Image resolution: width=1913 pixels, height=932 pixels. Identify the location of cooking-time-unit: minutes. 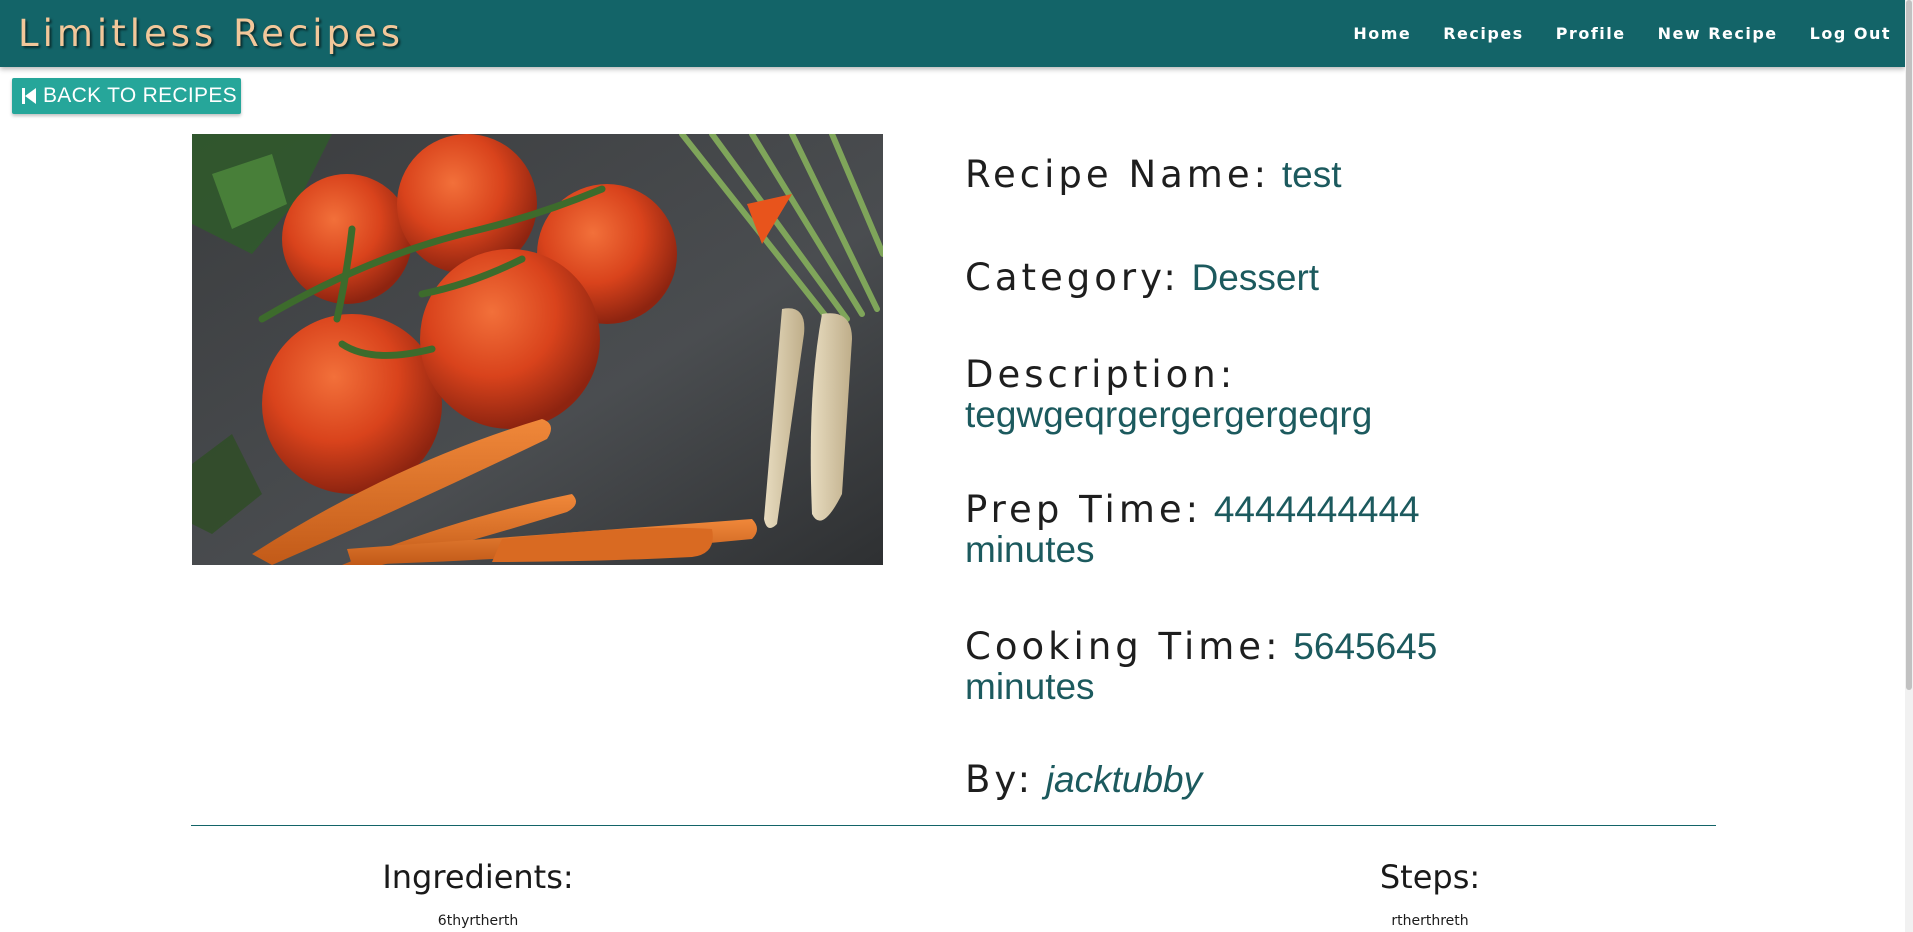
(1030, 686).